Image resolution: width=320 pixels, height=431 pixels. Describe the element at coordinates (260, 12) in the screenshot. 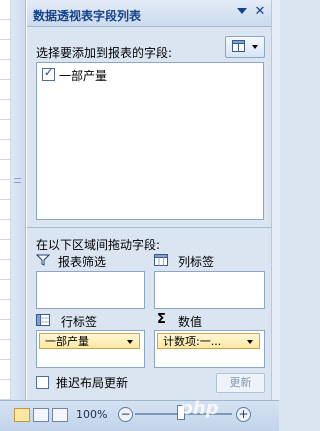

I see `close-icon: ✕` at that location.